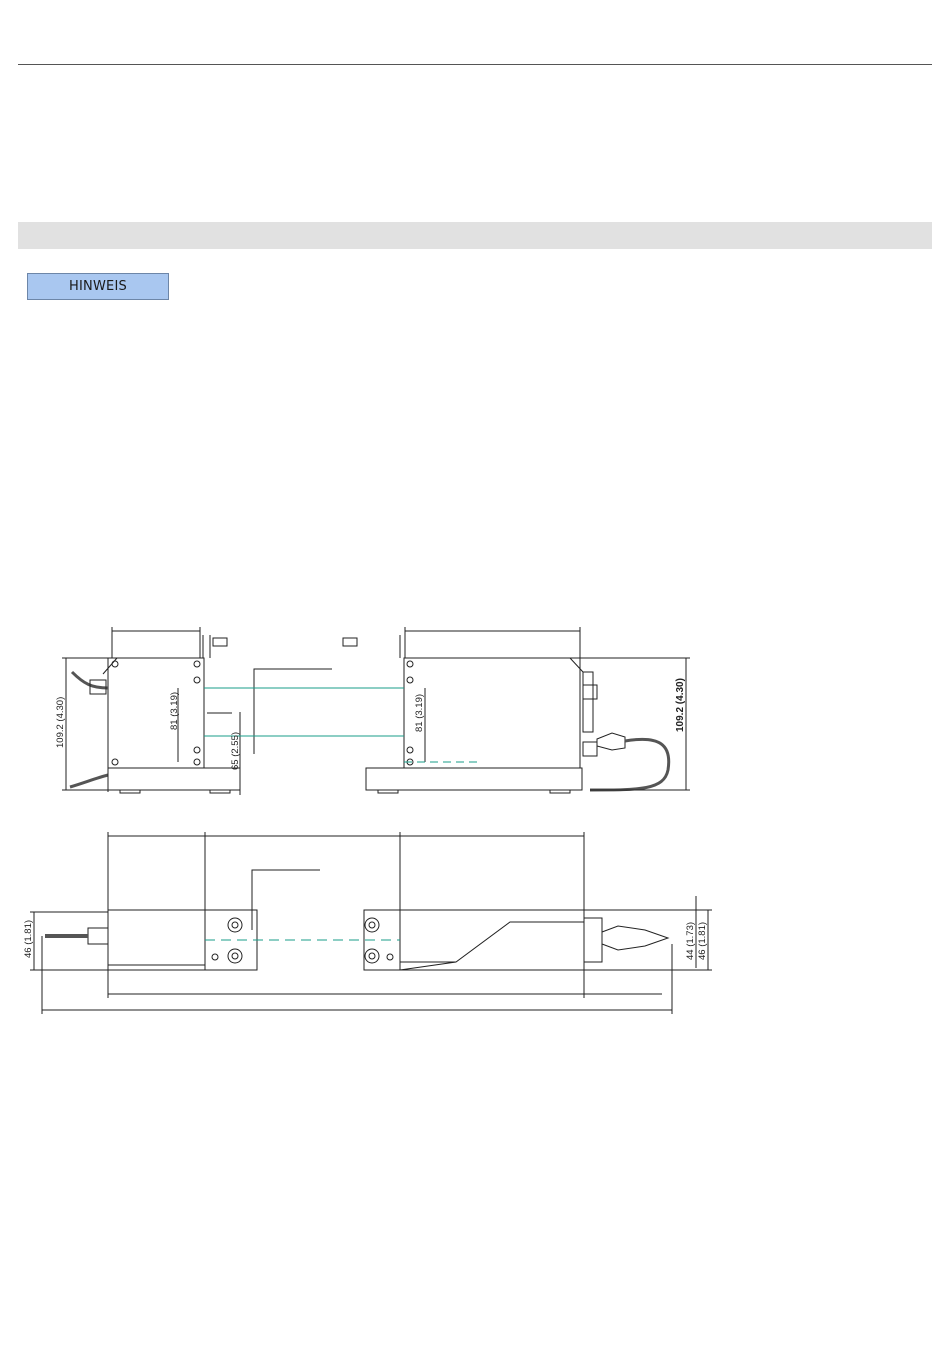 This screenshot has width=950, height=1369. Describe the element at coordinates (342, 725) in the screenshot. I see `light-beams` at that location.